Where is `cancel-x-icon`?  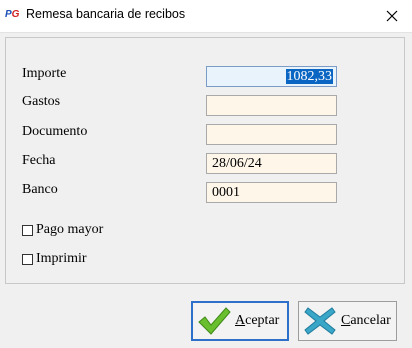 cancel-x-icon is located at coordinates (320, 321).